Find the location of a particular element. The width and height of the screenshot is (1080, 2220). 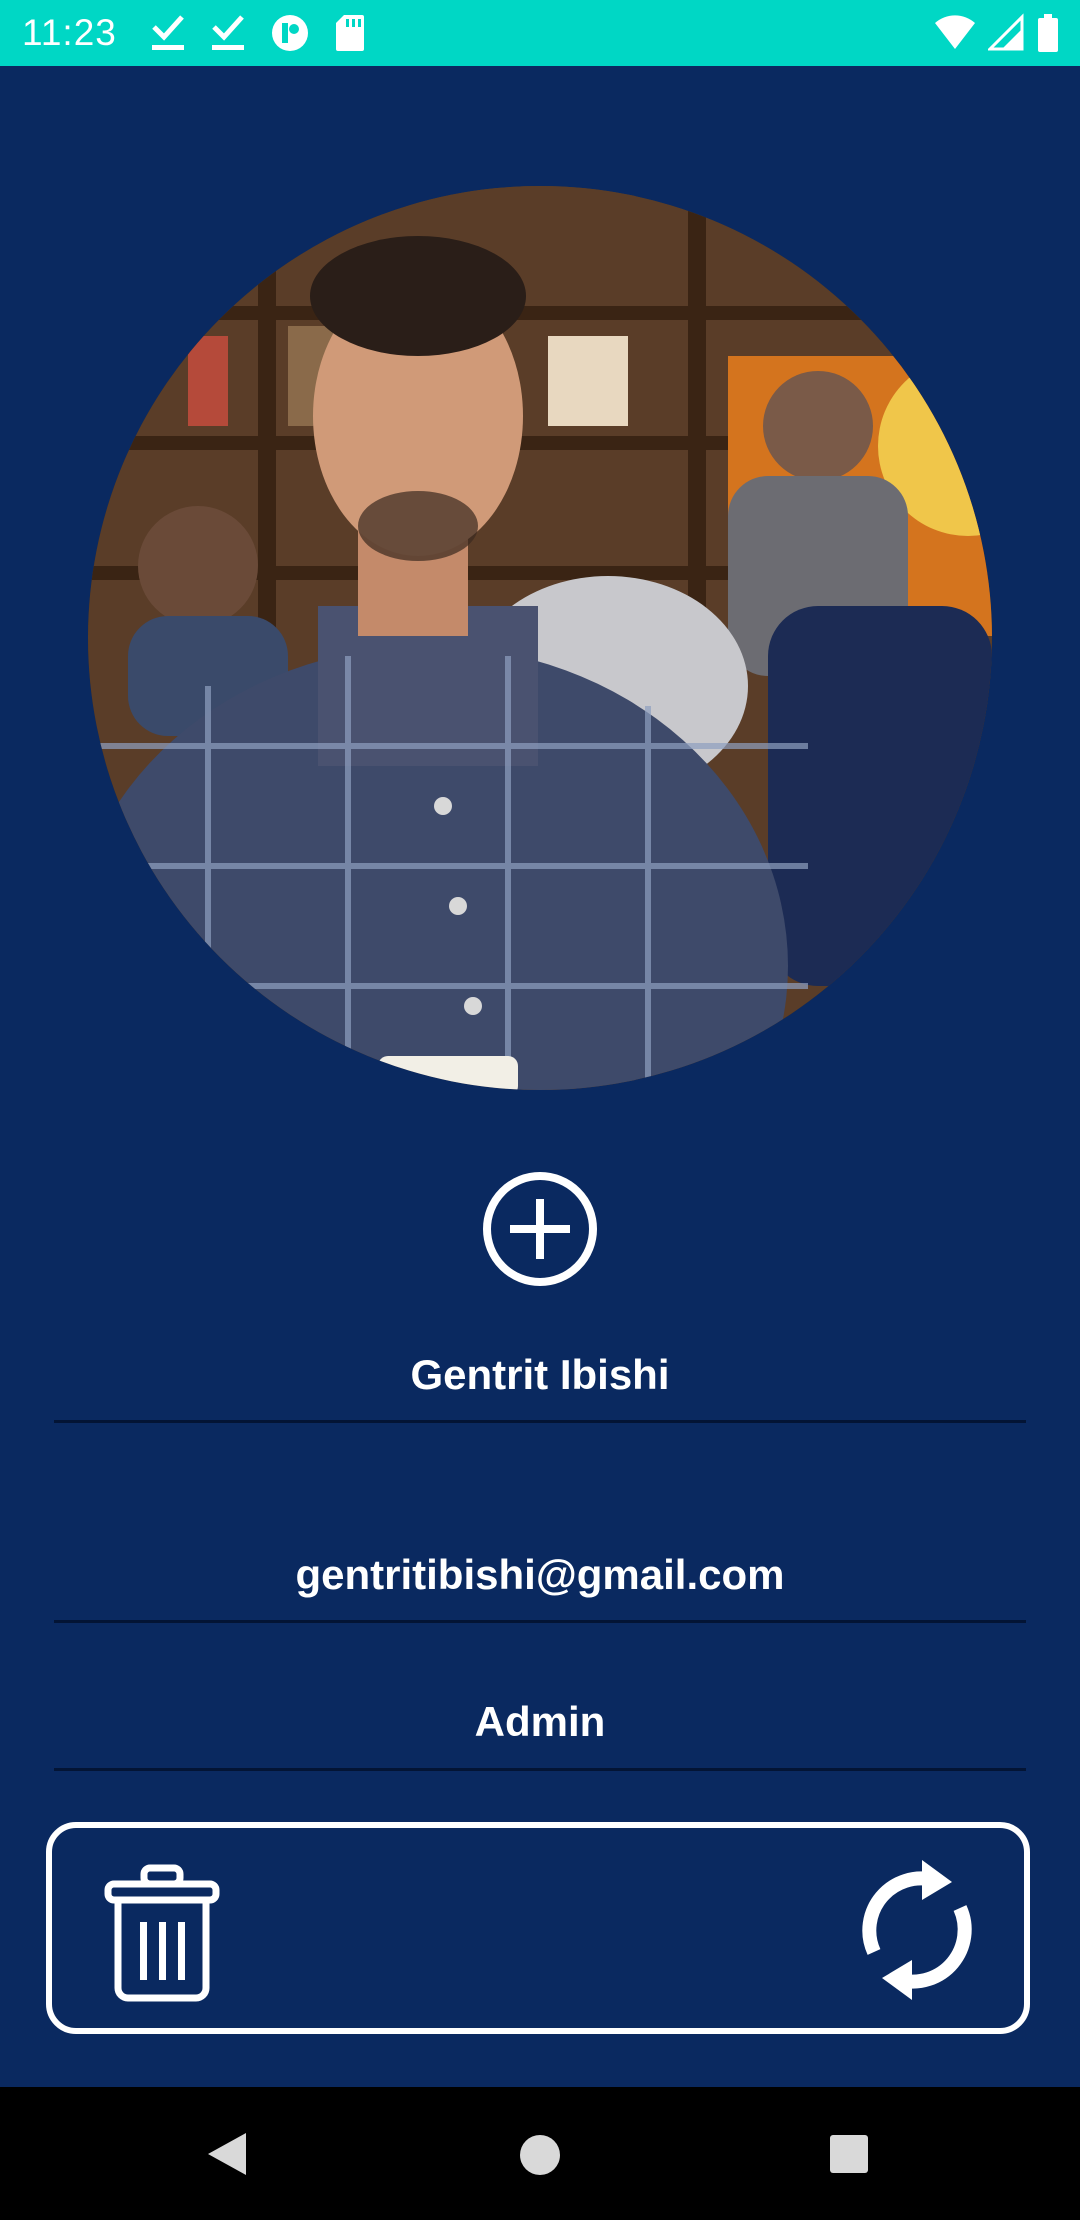

role-field: Admin is located at coordinates (540, 1730).